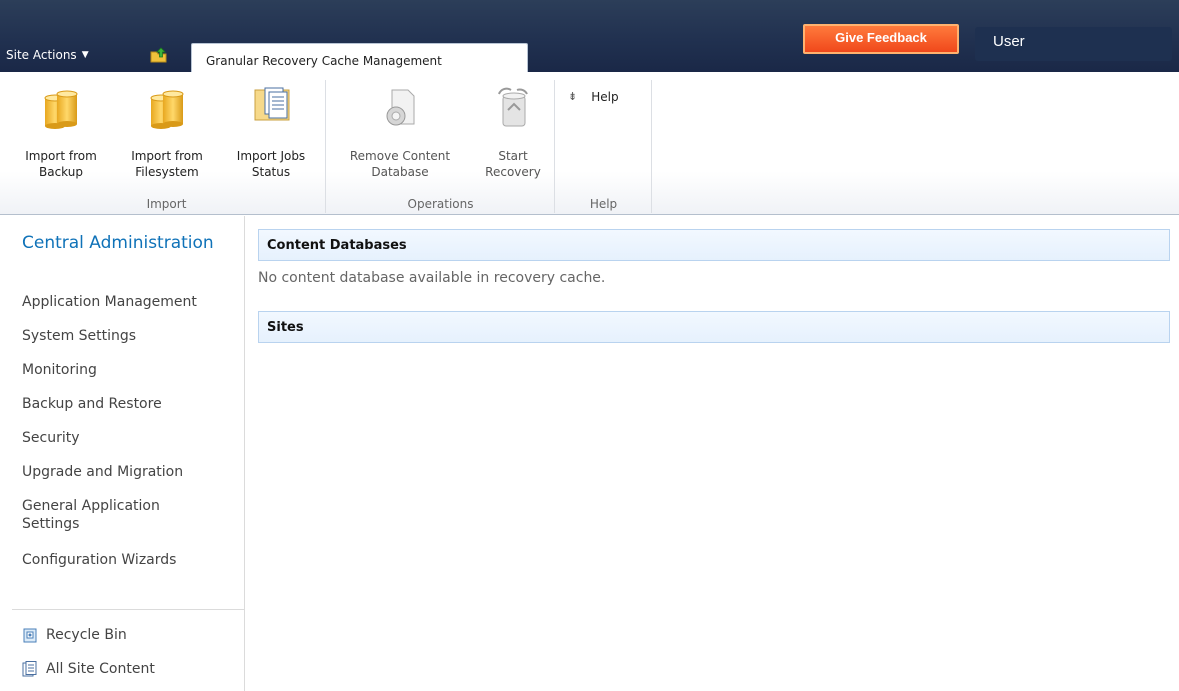  What do you see at coordinates (881, 39) in the screenshot?
I see `give-feedback-button: Give Feedback` at bounding box center [881, 39].